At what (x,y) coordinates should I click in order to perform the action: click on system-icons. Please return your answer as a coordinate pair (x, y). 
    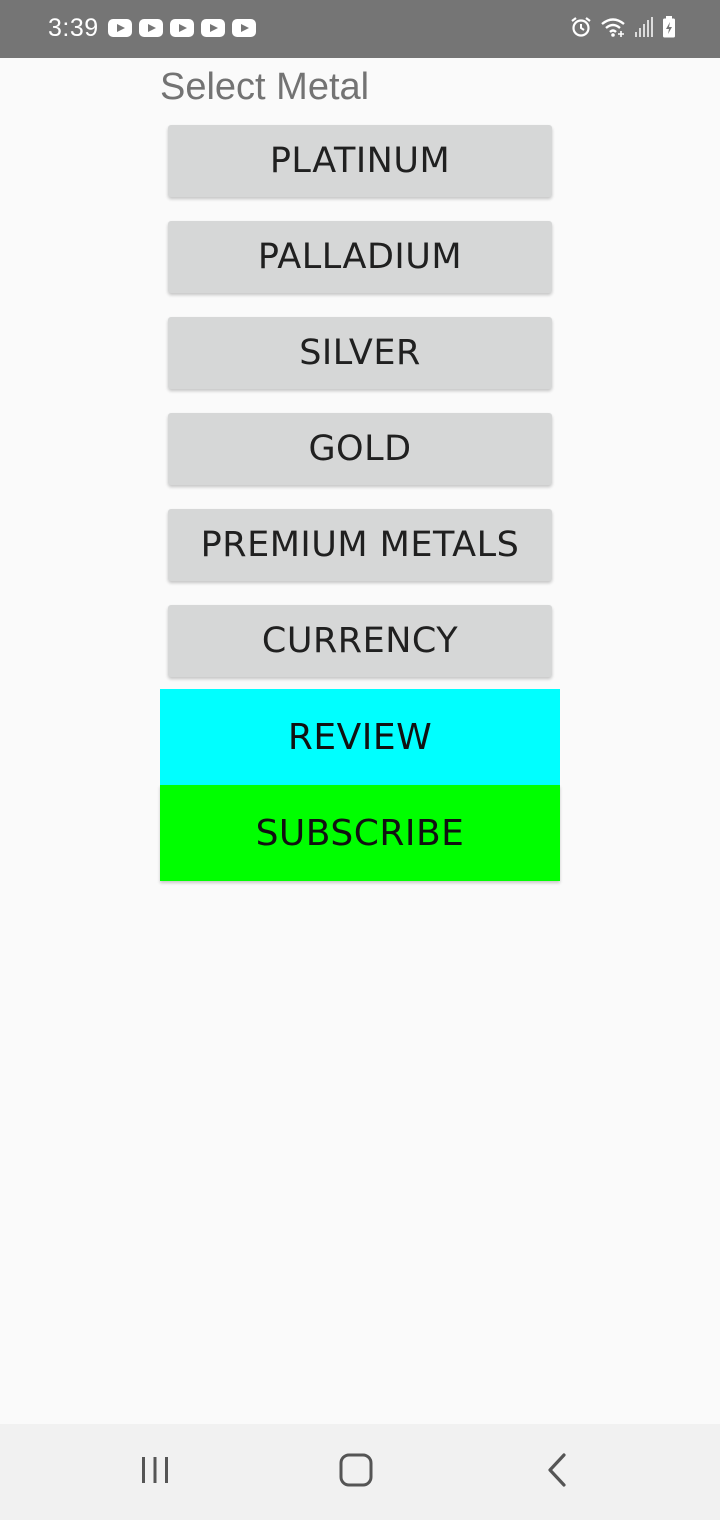
    Looking at the image, I should click on (623, 29).